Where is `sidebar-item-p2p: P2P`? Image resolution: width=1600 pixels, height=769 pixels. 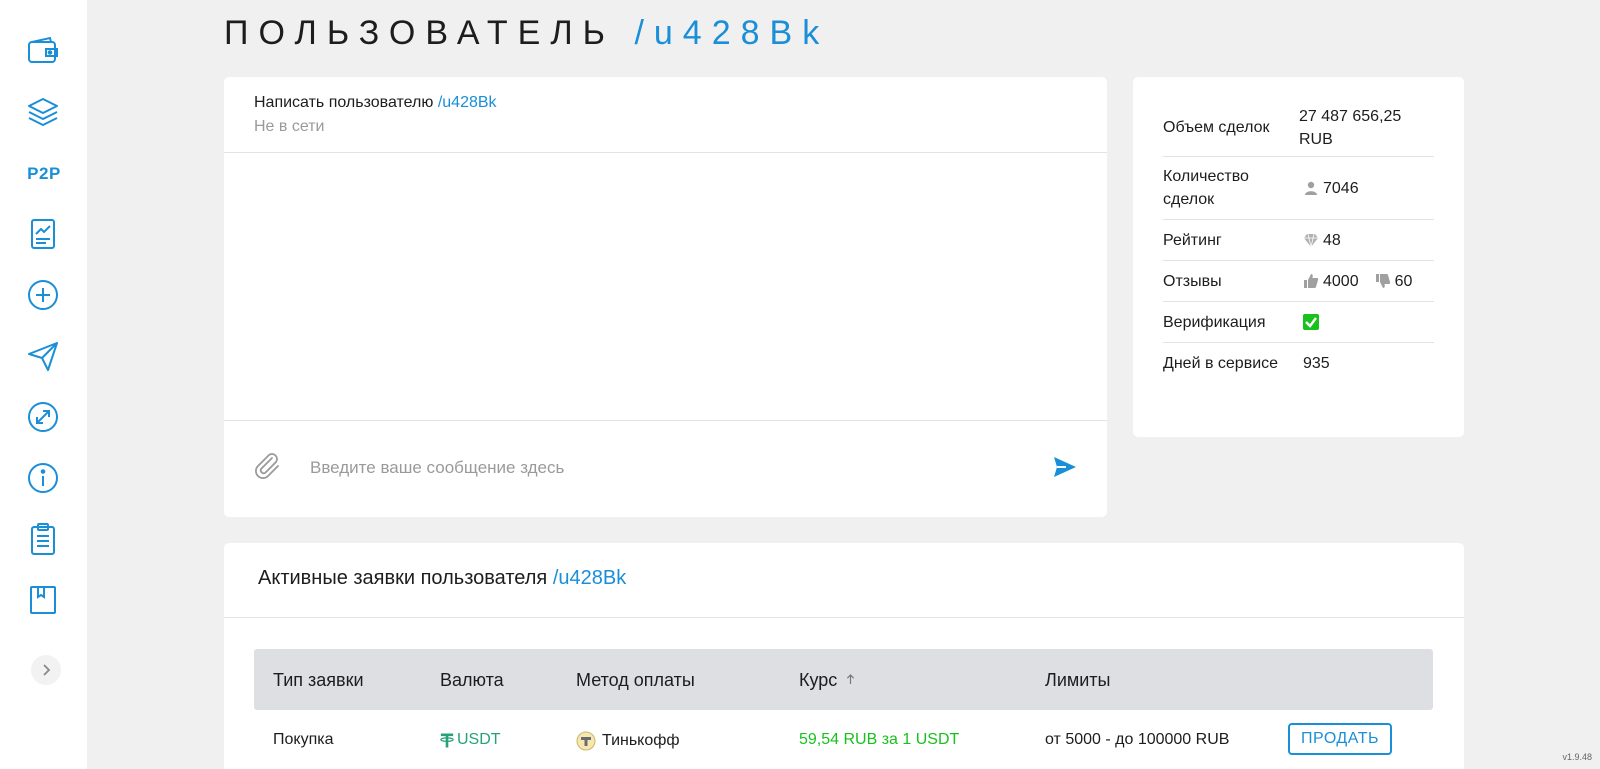 sidebar-item-p2p: P2P is located at coordinates (44, 174).